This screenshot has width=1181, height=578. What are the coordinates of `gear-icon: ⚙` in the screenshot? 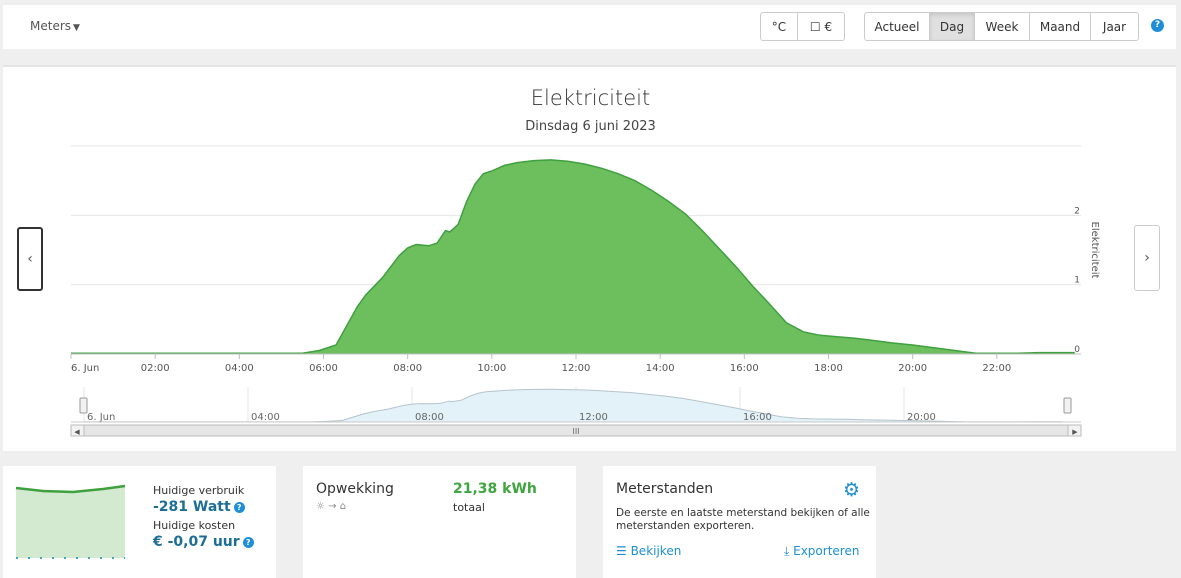 It's located at (851, 490).